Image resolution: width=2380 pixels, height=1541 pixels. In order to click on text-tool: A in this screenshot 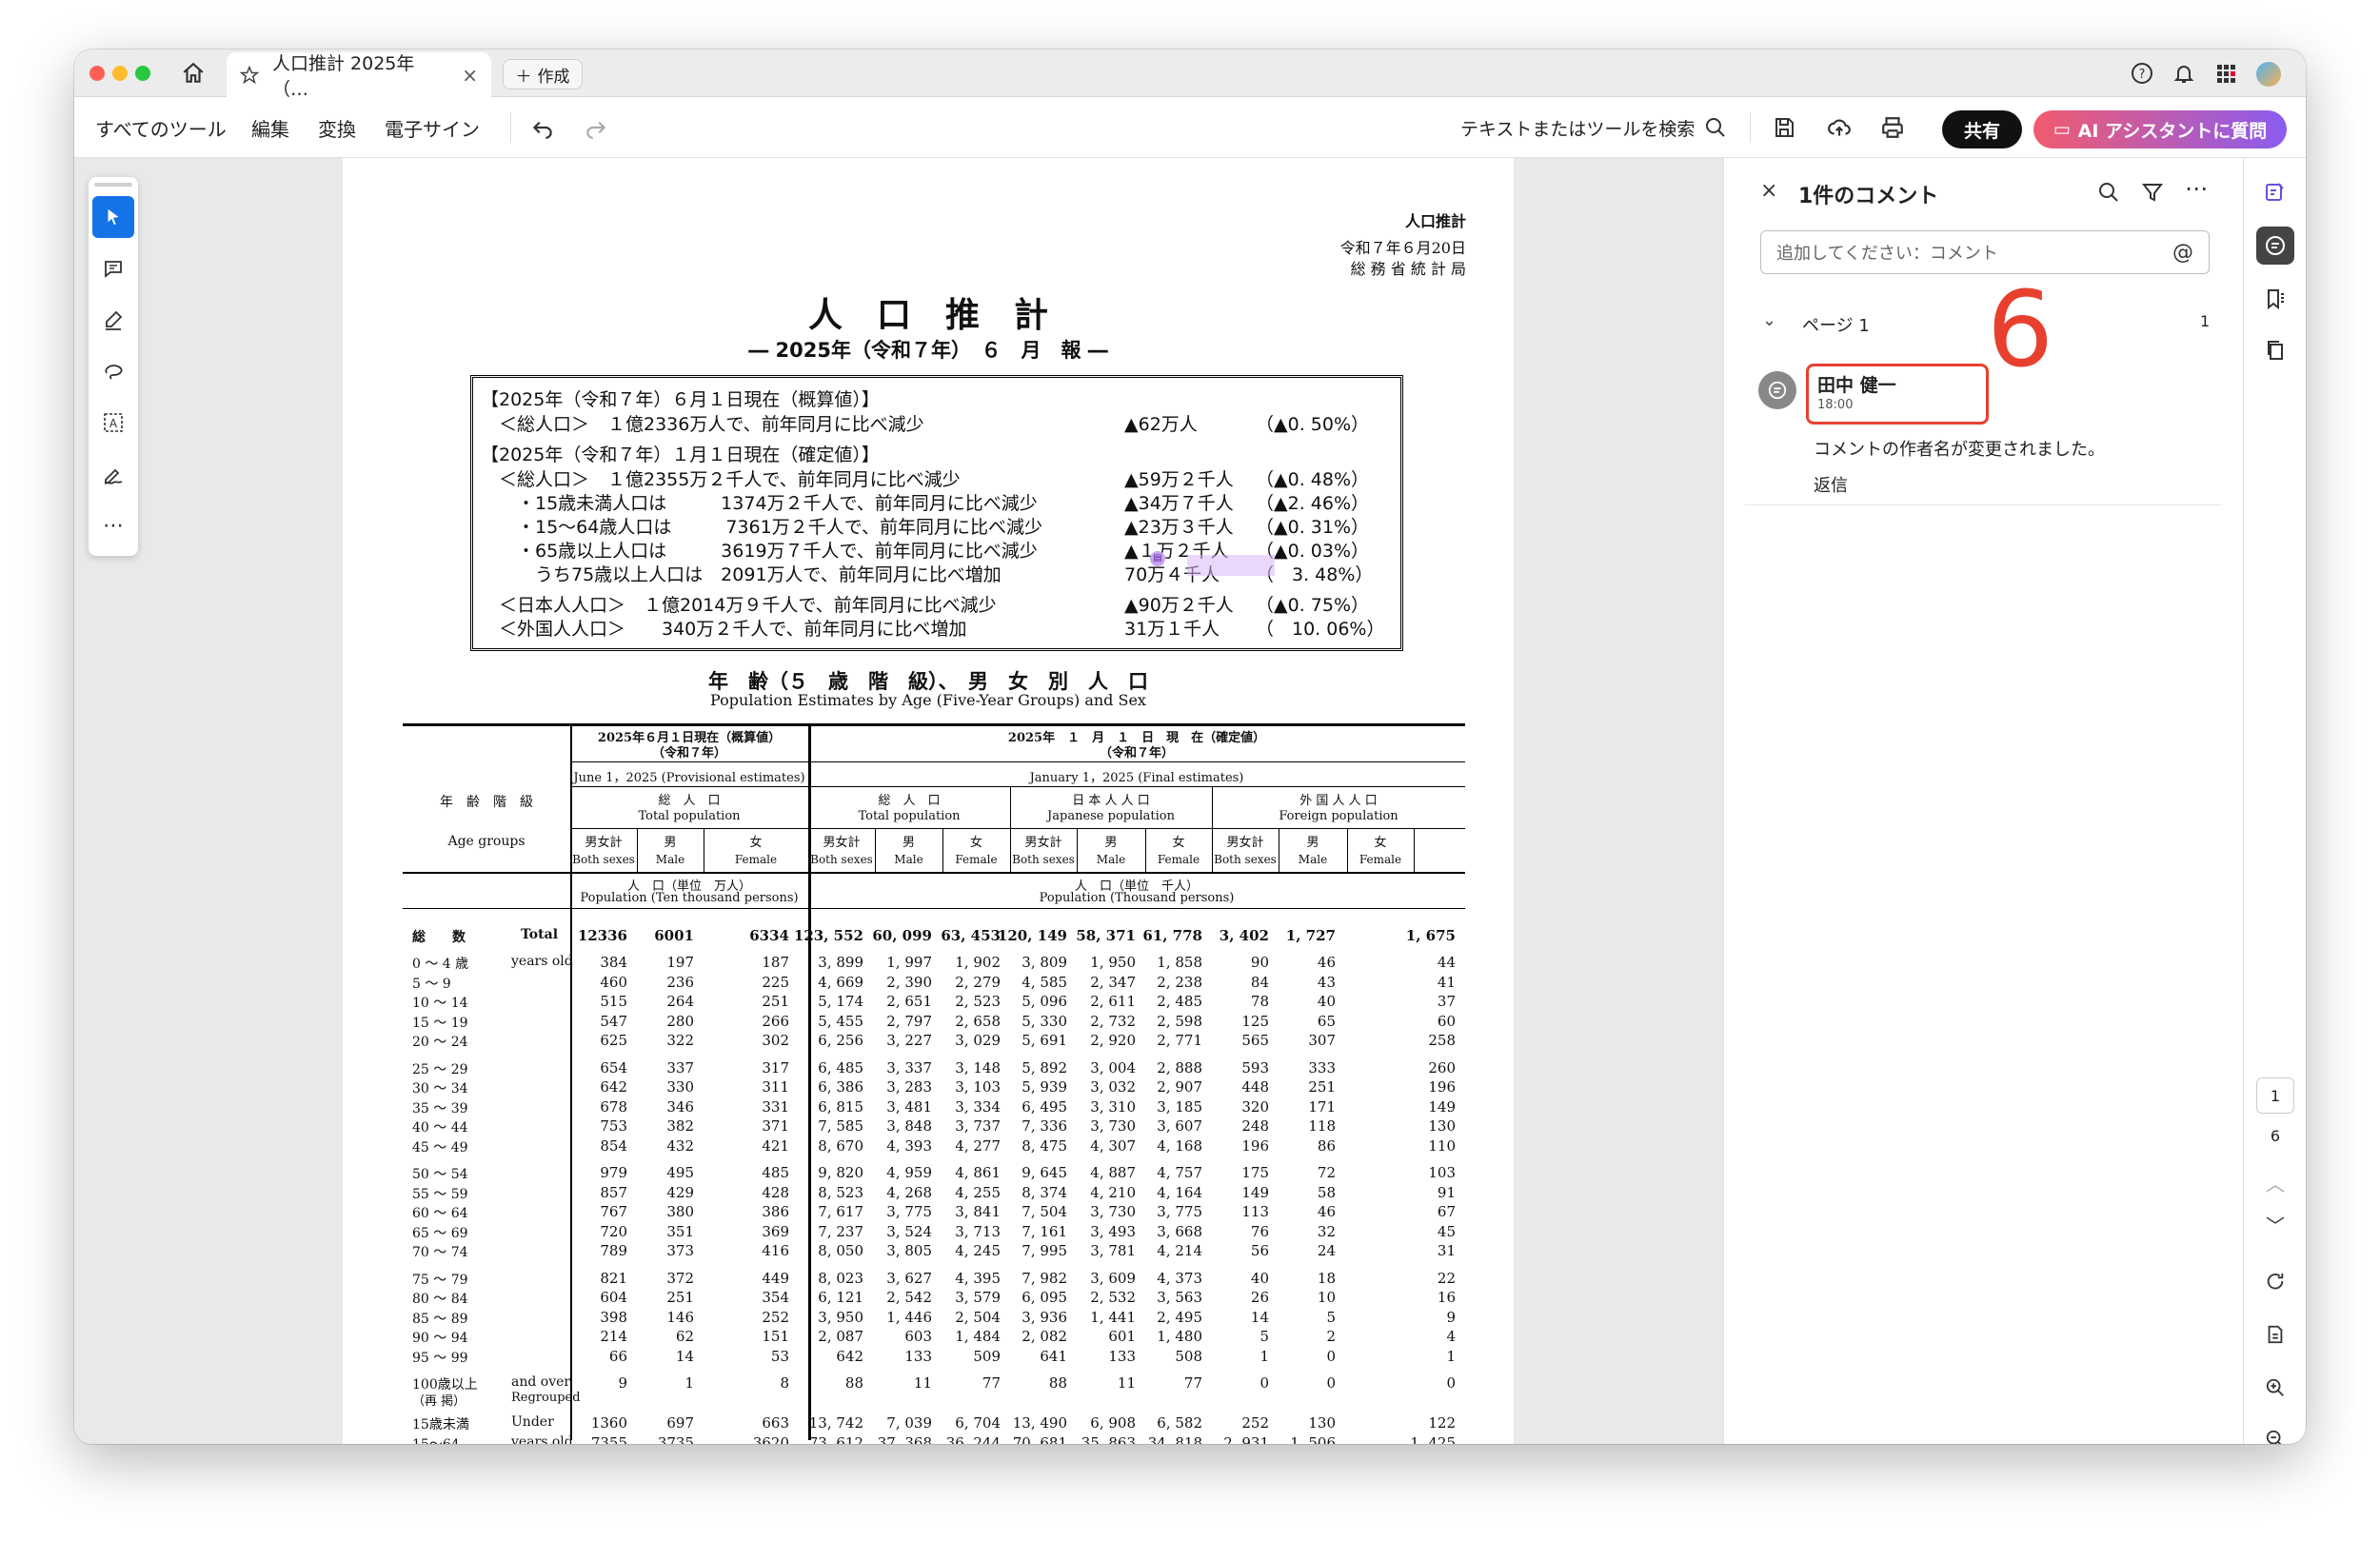, I will do `click(113, 423)`.